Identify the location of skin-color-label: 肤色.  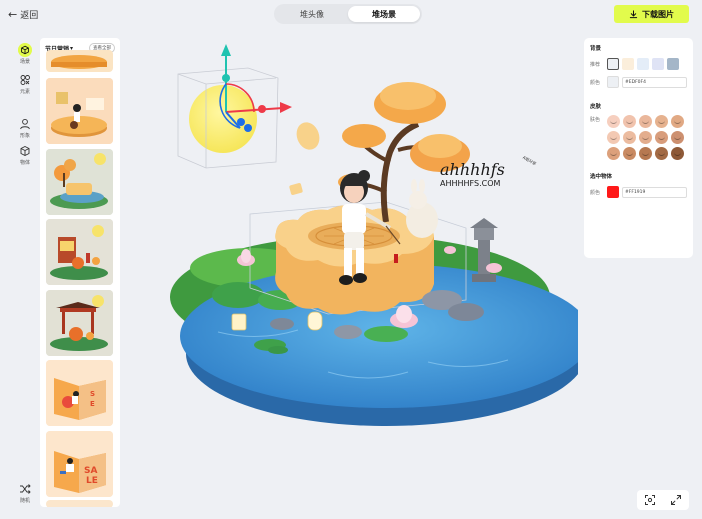
(595, 120).